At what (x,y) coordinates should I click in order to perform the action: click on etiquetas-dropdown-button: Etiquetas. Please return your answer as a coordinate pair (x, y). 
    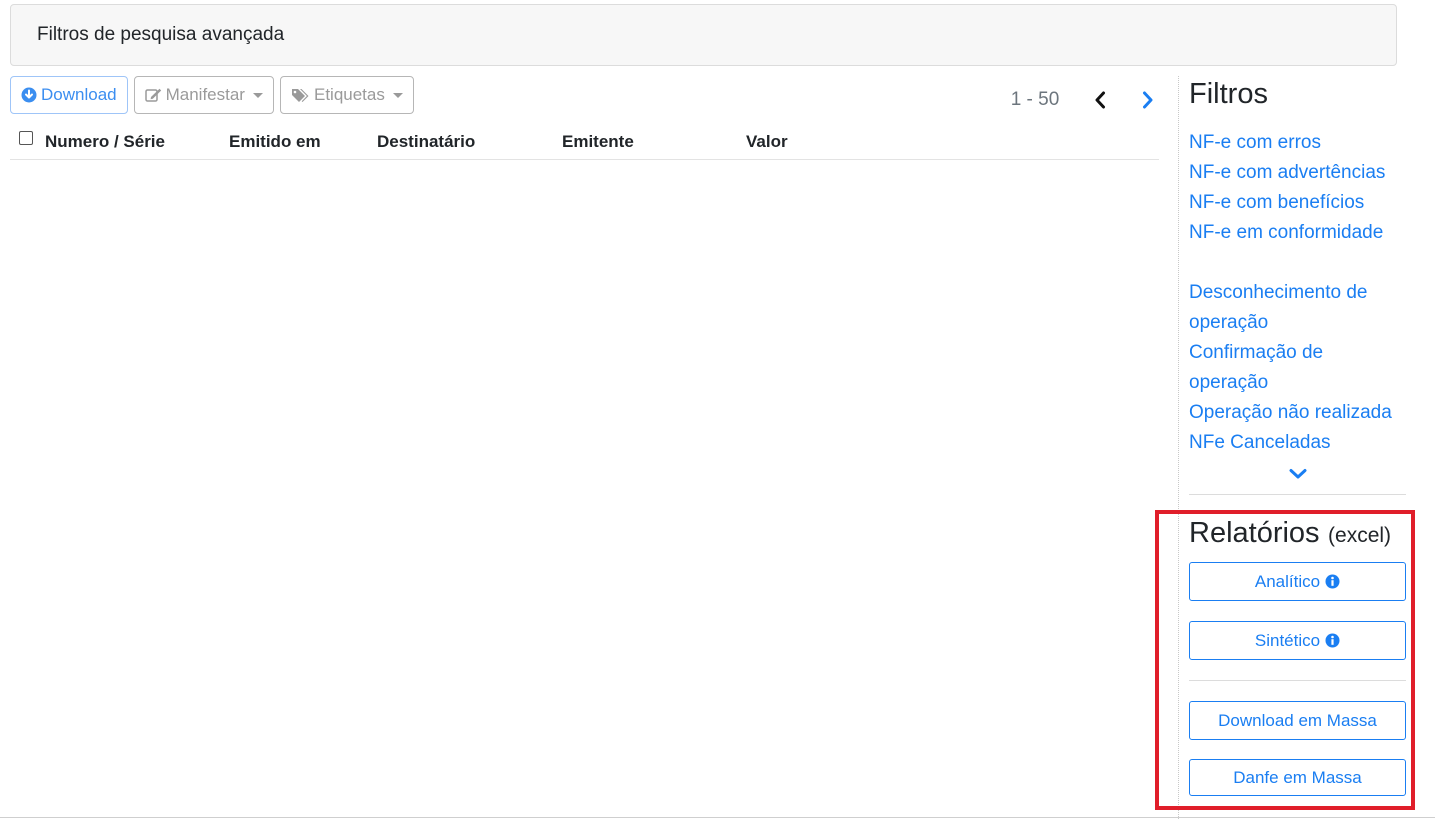
    Looking at the image, I should click on (346, 95).